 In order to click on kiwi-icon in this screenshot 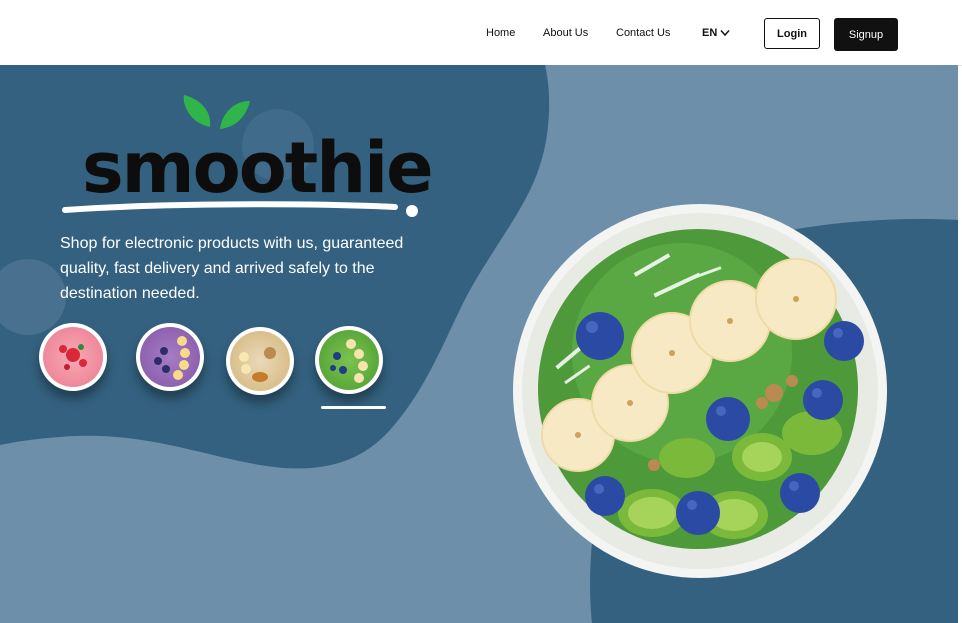, I will do `click(349, 361)`.